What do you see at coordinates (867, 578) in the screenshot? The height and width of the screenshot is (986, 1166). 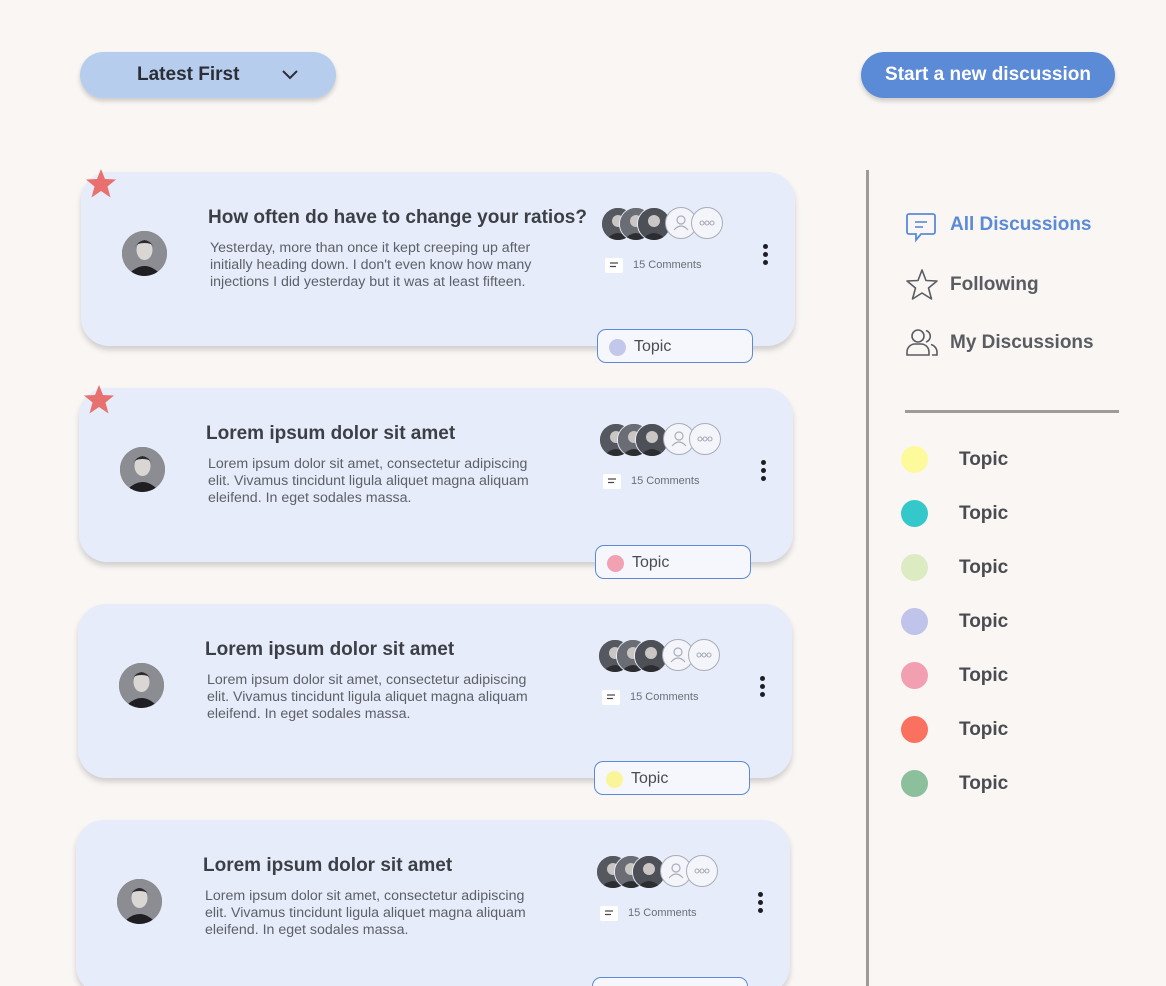 I see `sidebar-divider` at bounding box center [867, 578].